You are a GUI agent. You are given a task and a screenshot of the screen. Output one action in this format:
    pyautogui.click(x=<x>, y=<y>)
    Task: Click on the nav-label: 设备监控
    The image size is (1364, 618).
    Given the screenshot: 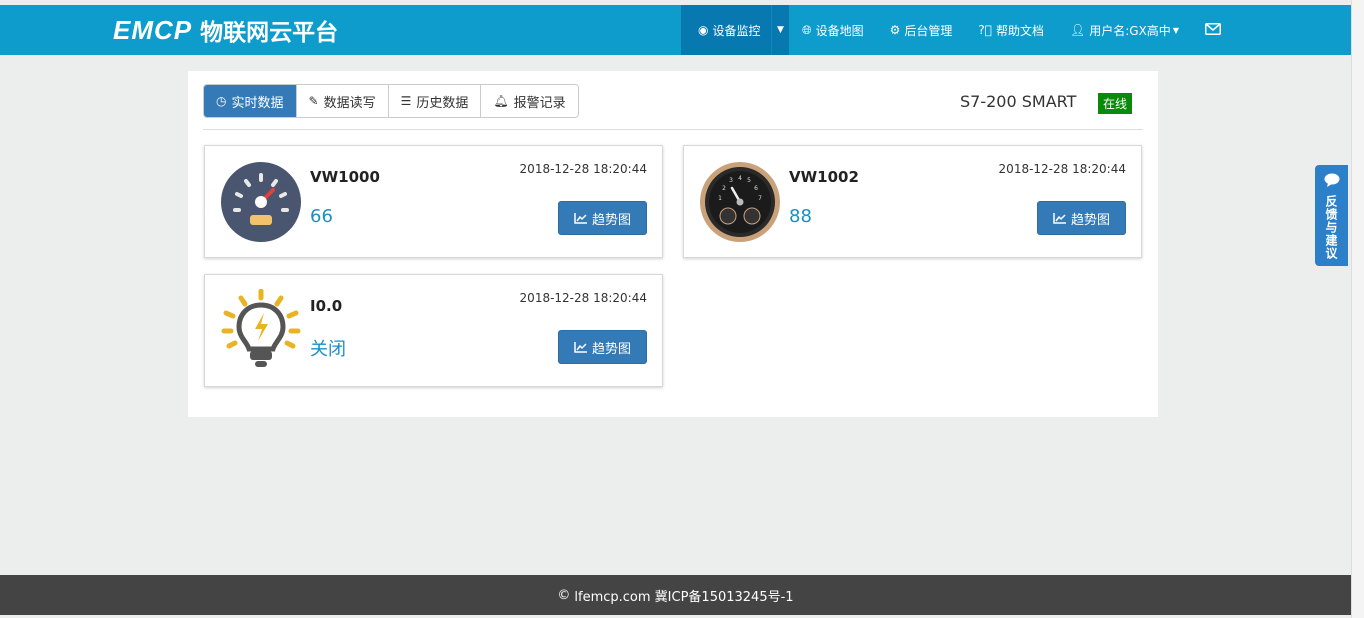 What is the action you would take?
    pyautogui.click(x=736, y=30)
    